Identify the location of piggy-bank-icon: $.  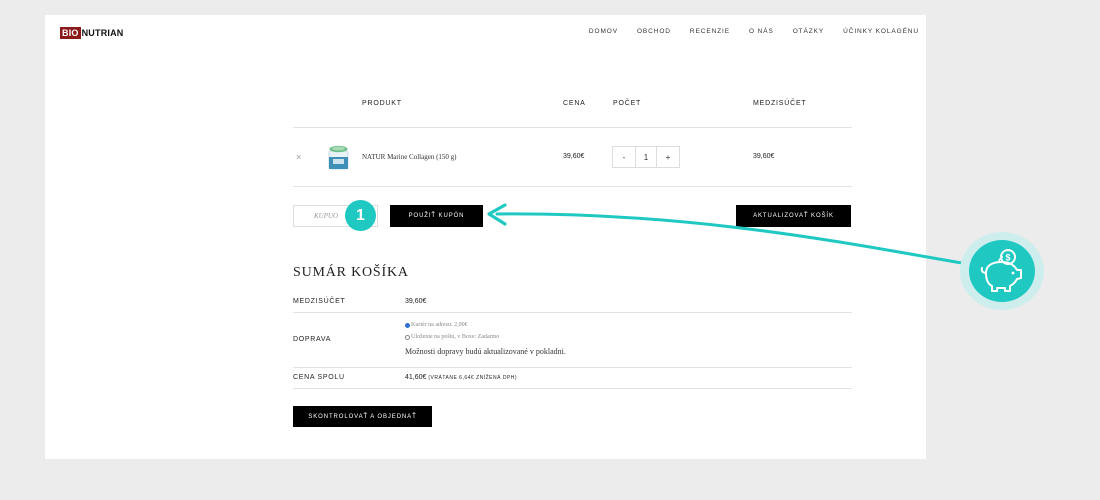
(1001, 270).